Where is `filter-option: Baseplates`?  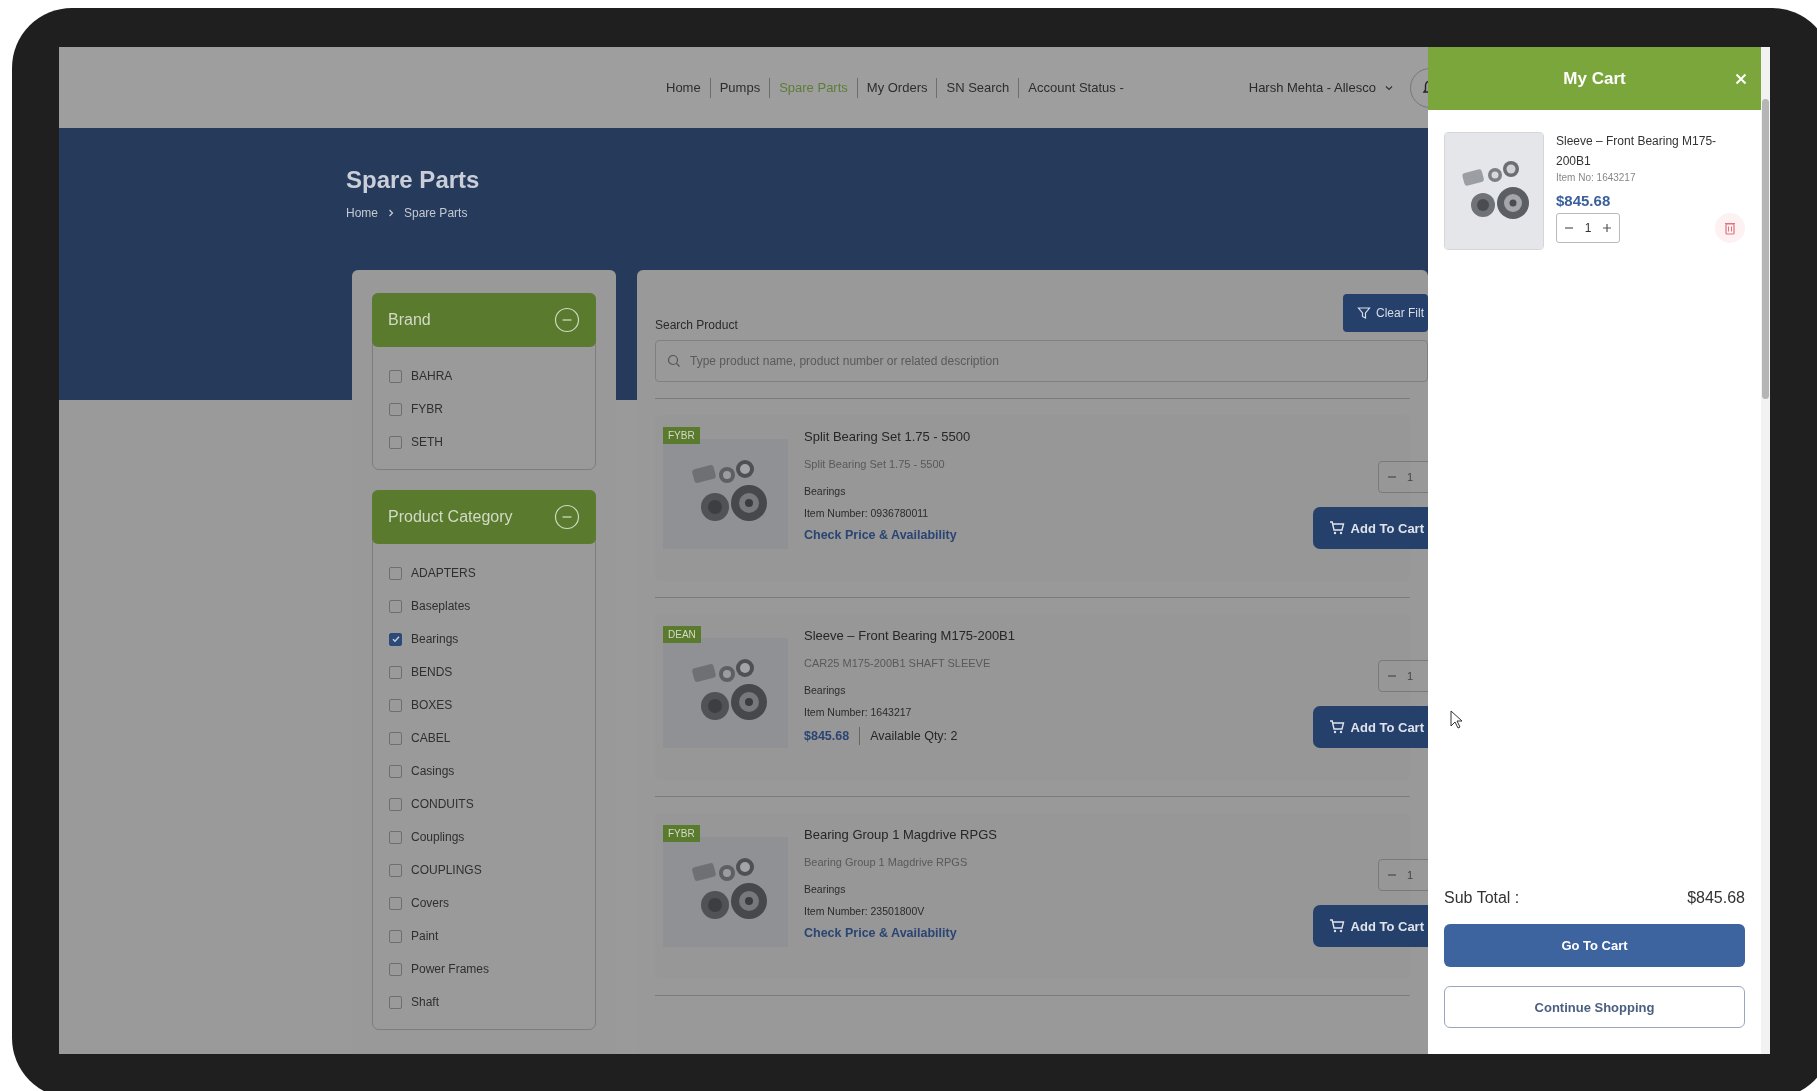
filter-option: Baseplates is located at coordinates (441, 606).